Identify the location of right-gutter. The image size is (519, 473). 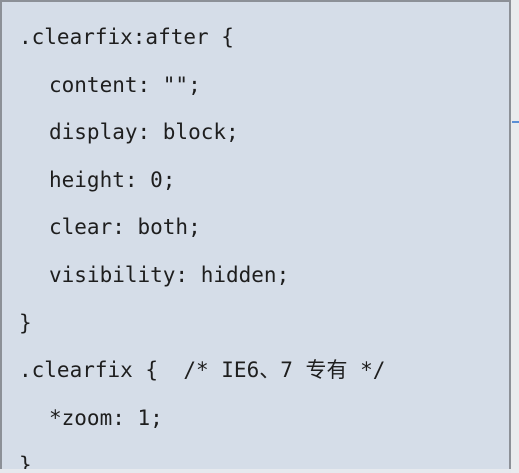
(515, 236).